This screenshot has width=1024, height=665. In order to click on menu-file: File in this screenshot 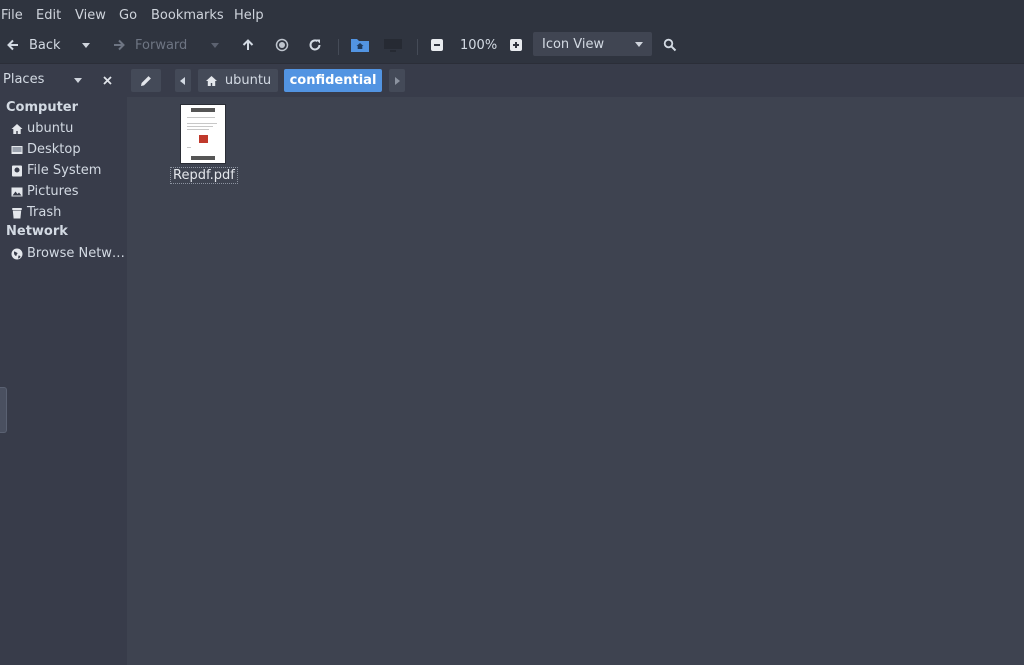, I will do `click(12, 15)`.